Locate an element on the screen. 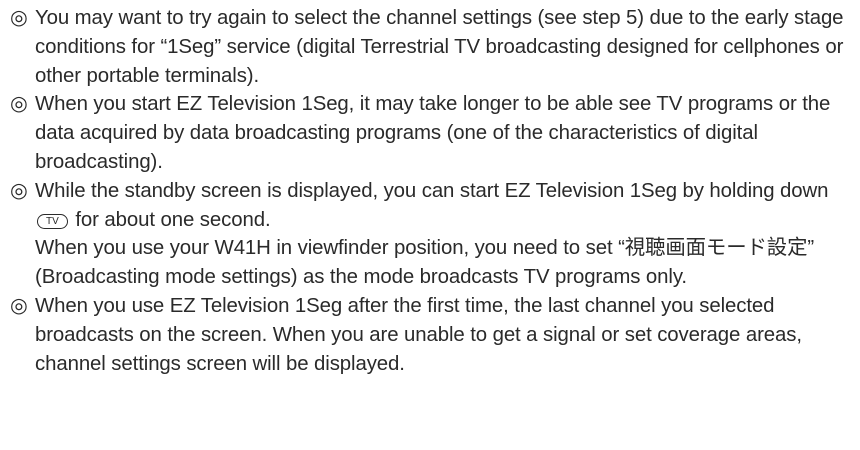  note-text: for about one second. is located at coordinates (173, 219).